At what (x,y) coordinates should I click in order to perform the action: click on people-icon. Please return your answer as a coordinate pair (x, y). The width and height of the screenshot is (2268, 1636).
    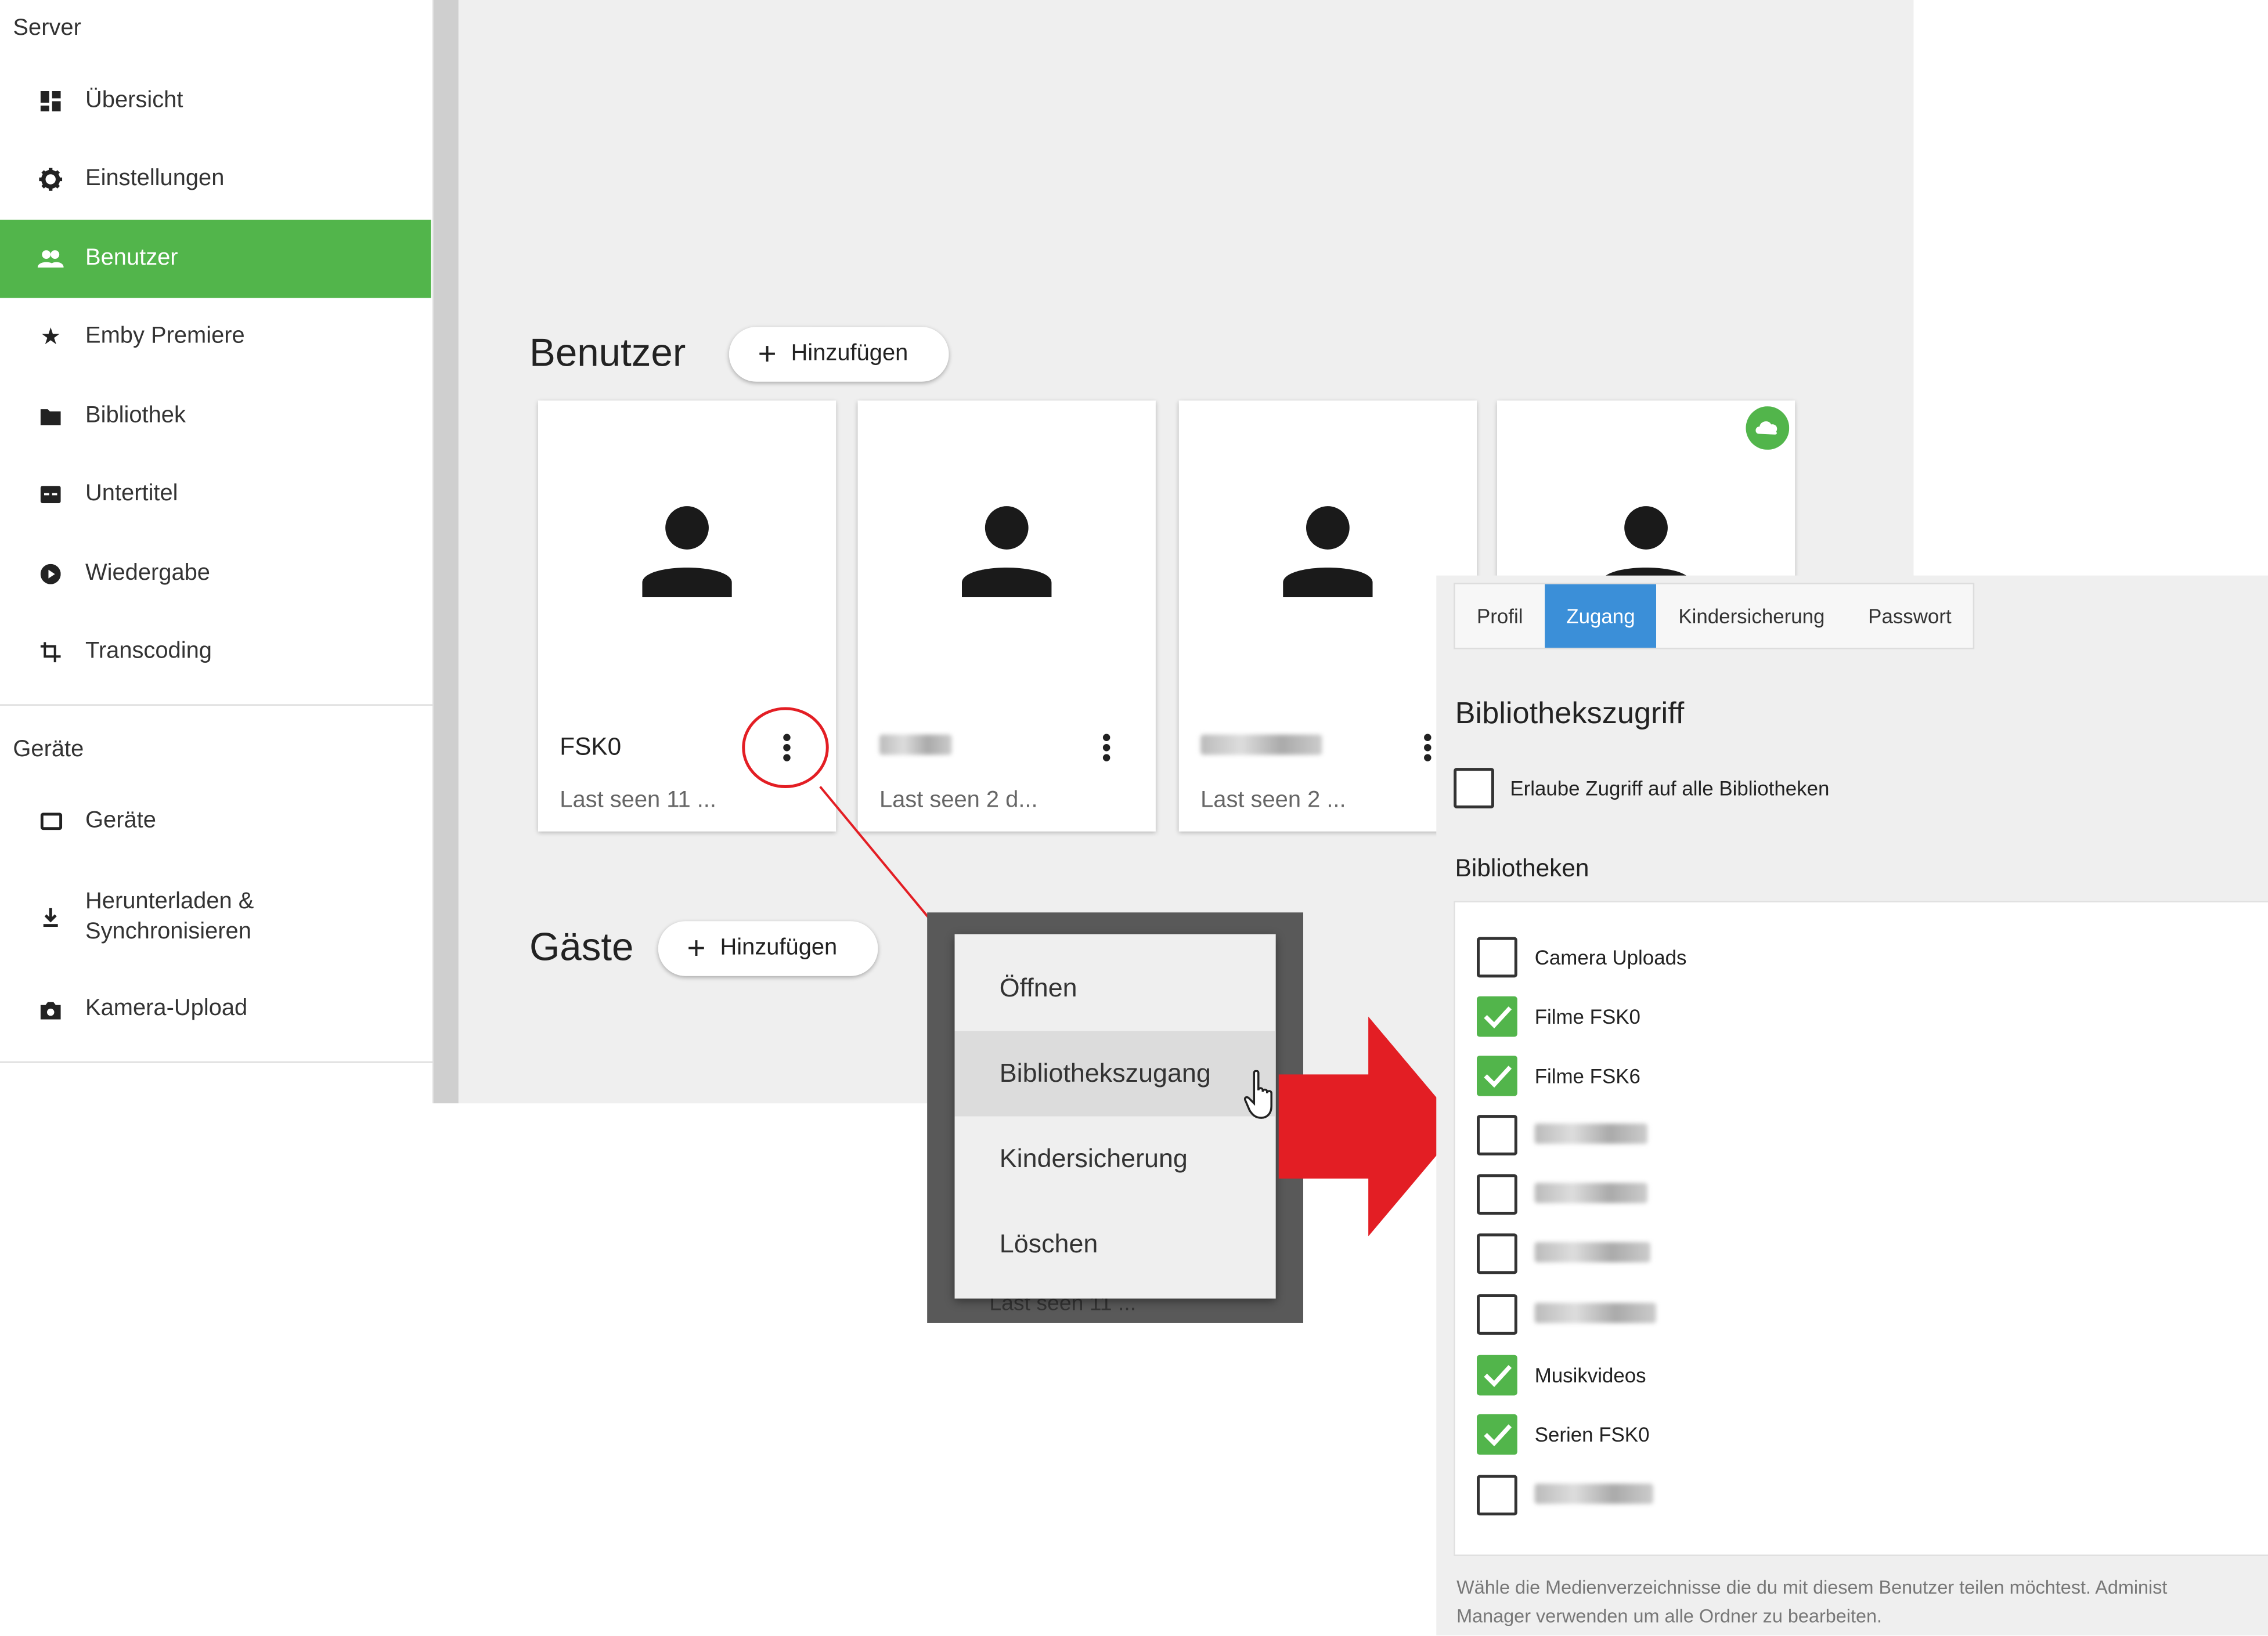
    Looking at the image, I should click on (51, 259).